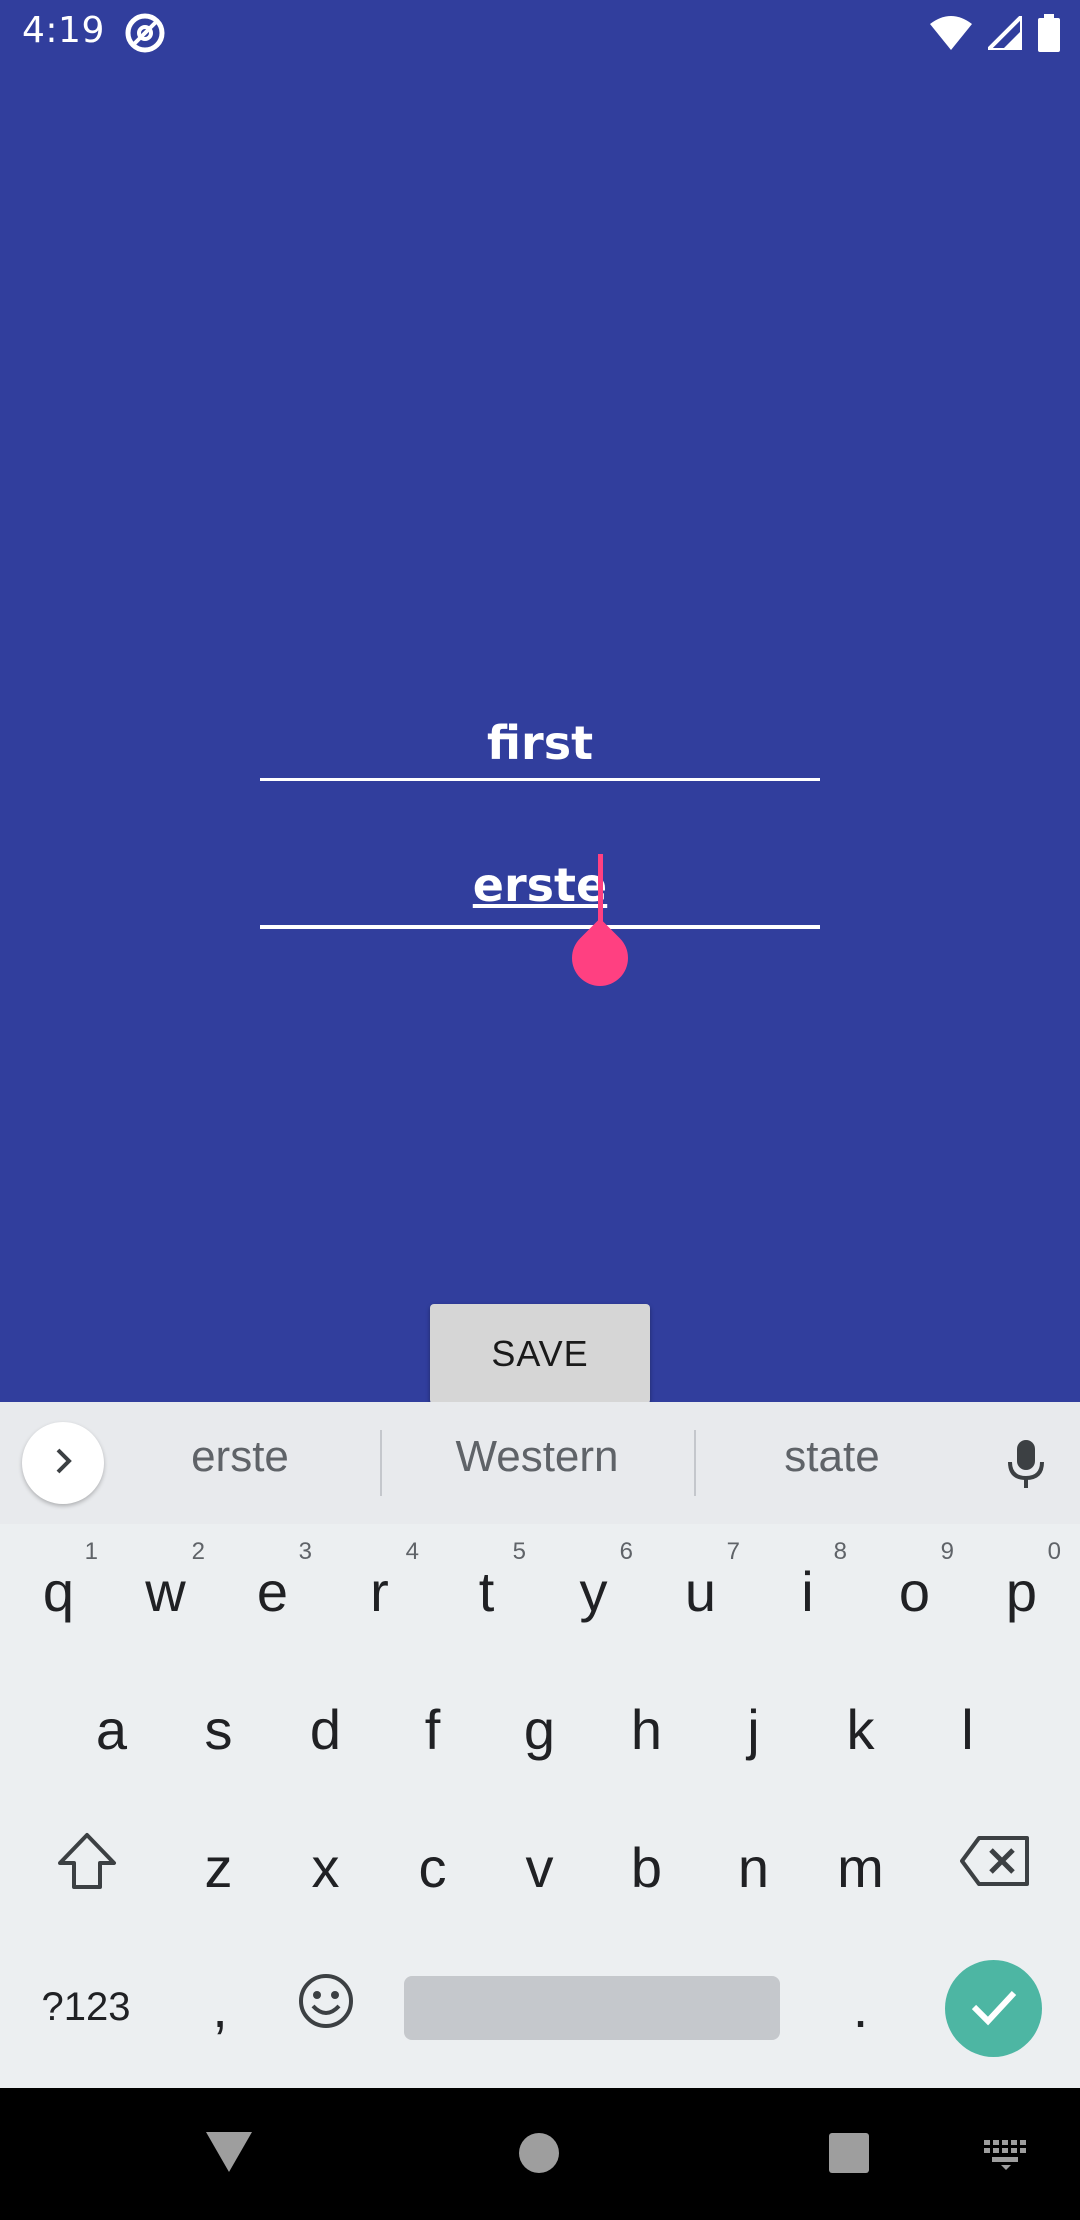 The height and width of the screenshot is (2220, 1080). I want to click on key-z: z, so click(218, 1867).